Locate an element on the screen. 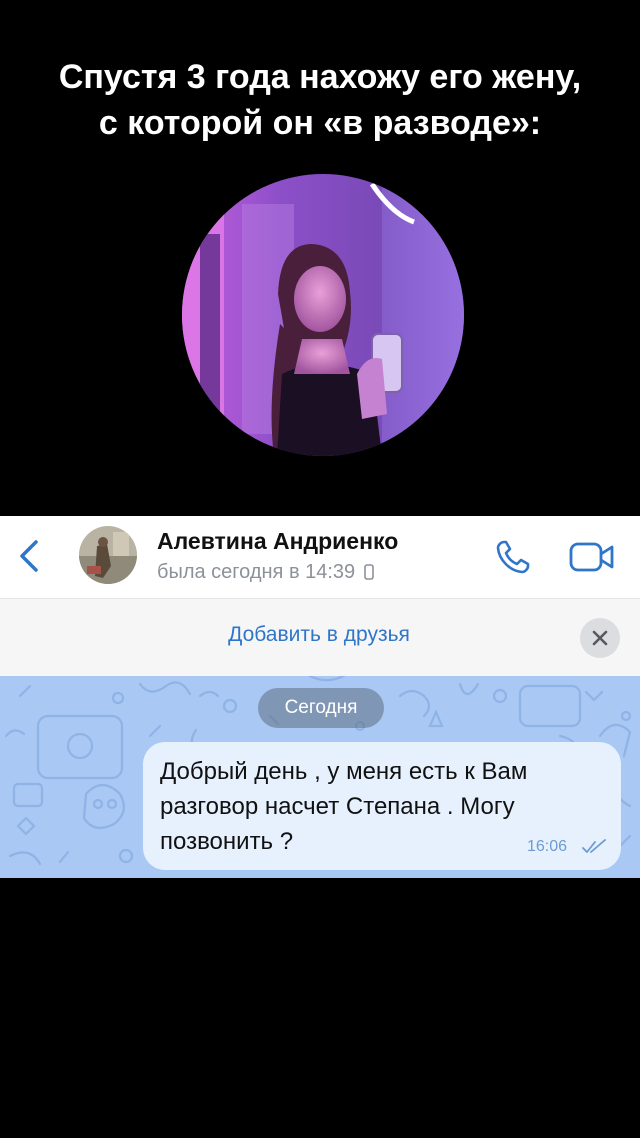 The height and width of the screenshot is (1138, 640). add-friend-link: Добавить в друзья is located at coordinates (319, 635).